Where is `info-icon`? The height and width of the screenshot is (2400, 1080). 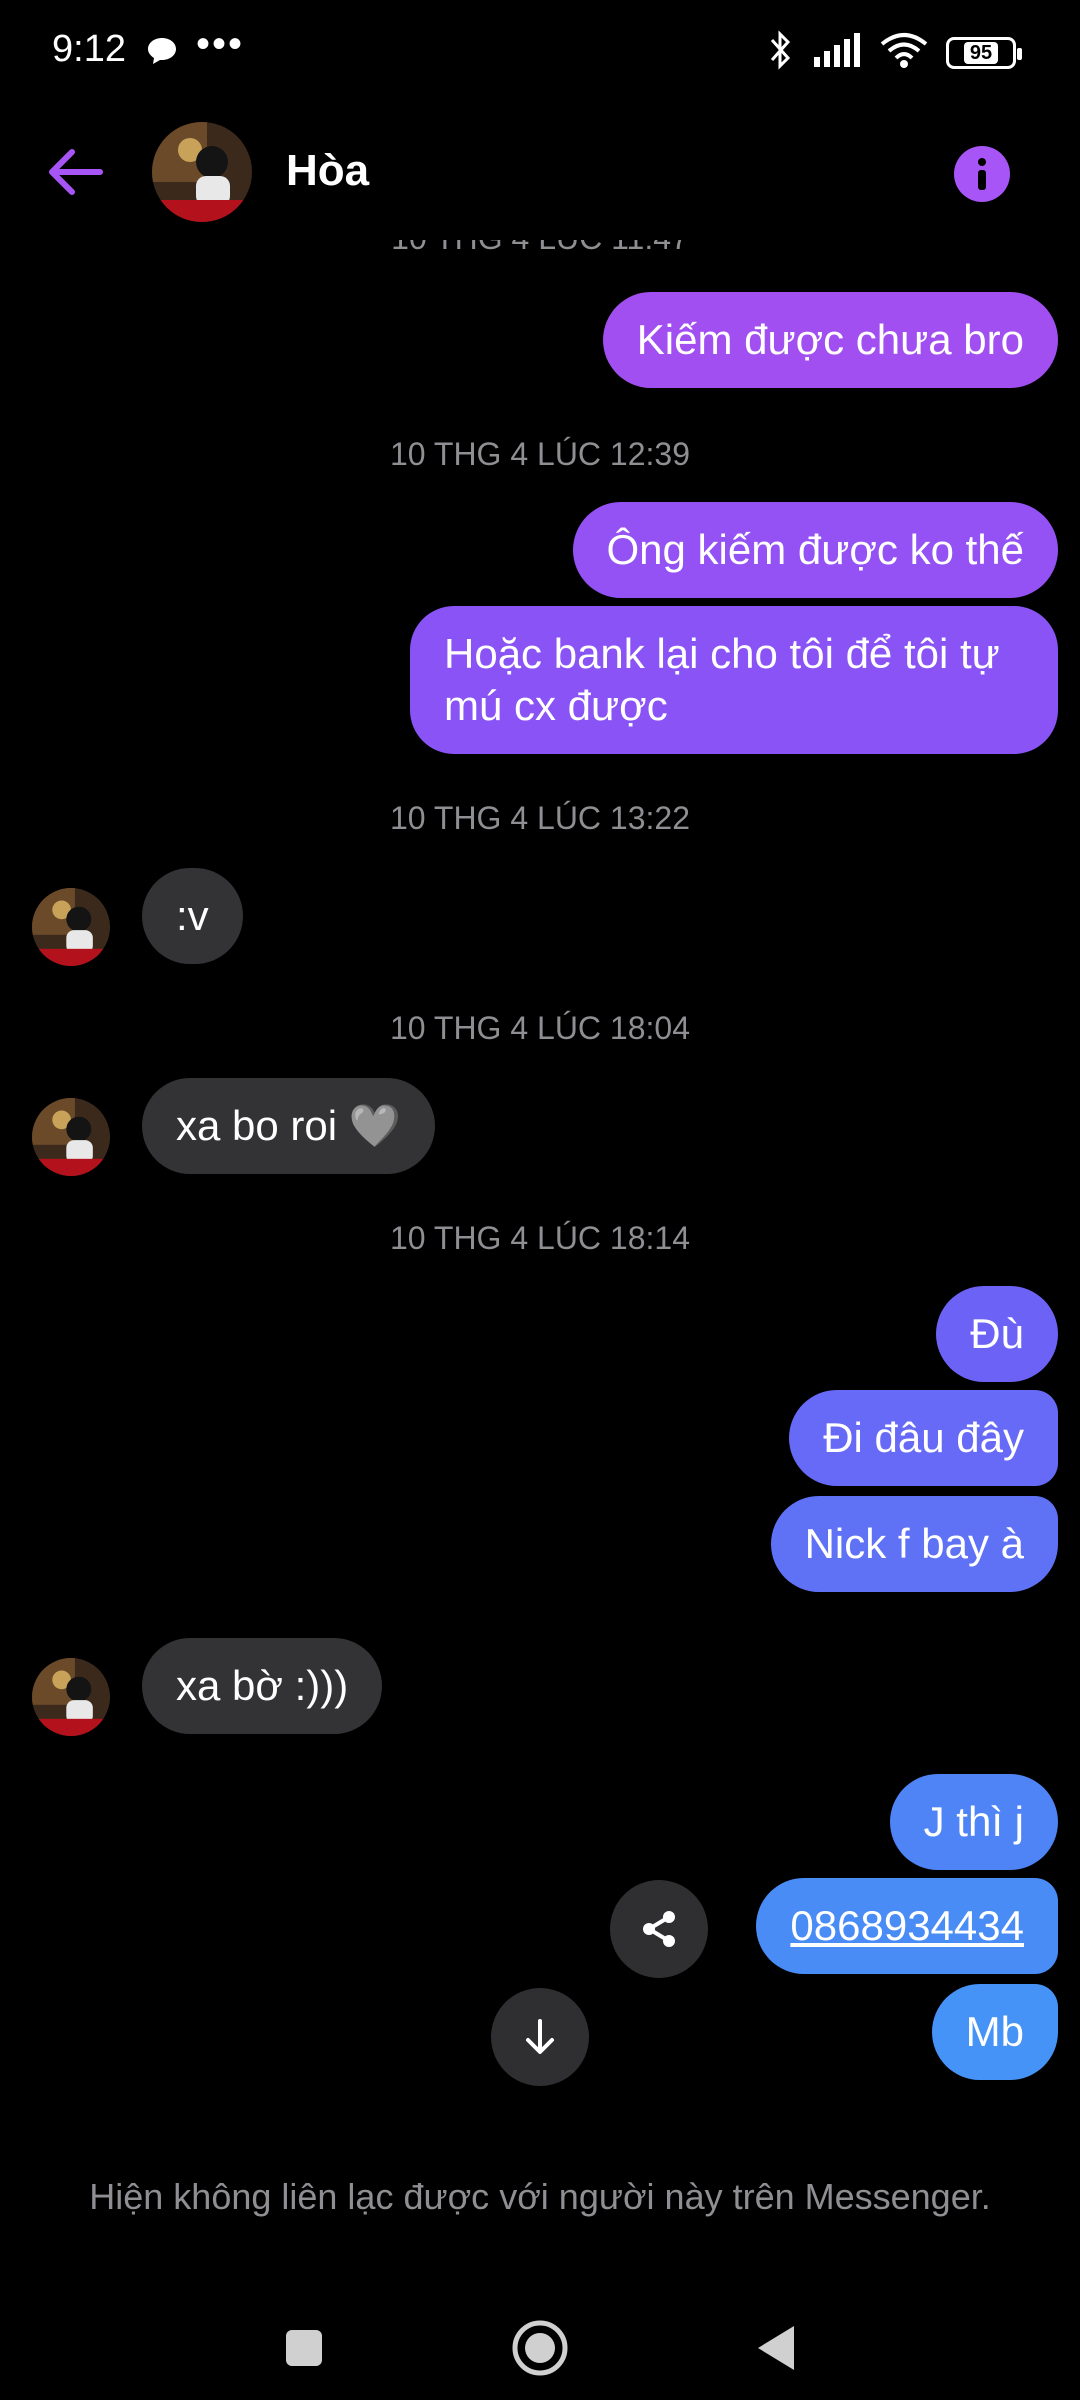 info-icon is located at coordinates (982, 174).